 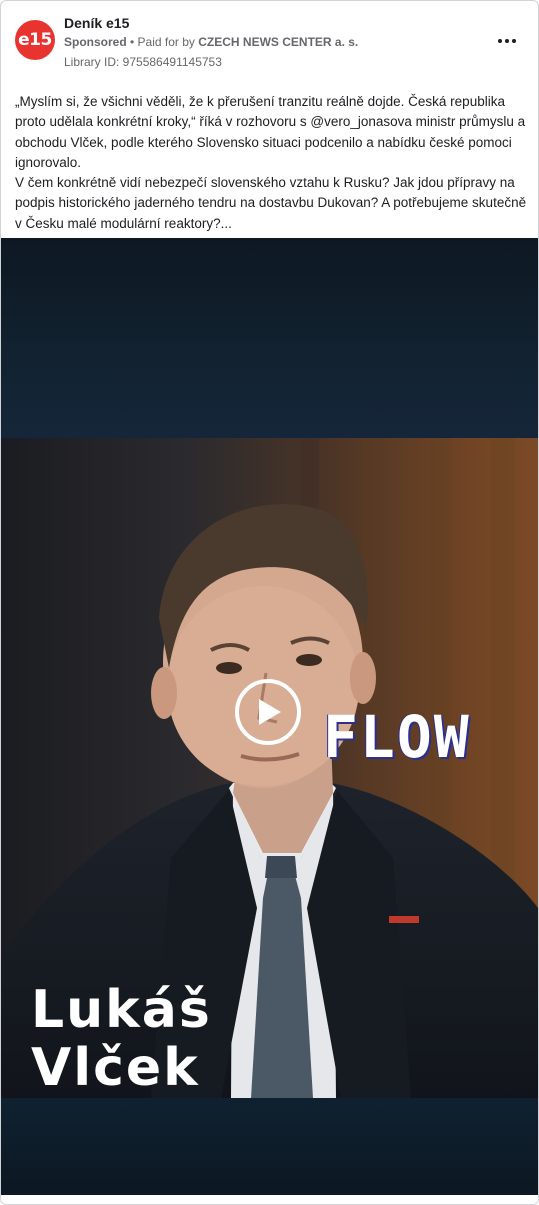 What do you see at coordinates (269, 1146) in the screenshot?
I see `video-blur-bottom` at bounding box center [269, 1146].